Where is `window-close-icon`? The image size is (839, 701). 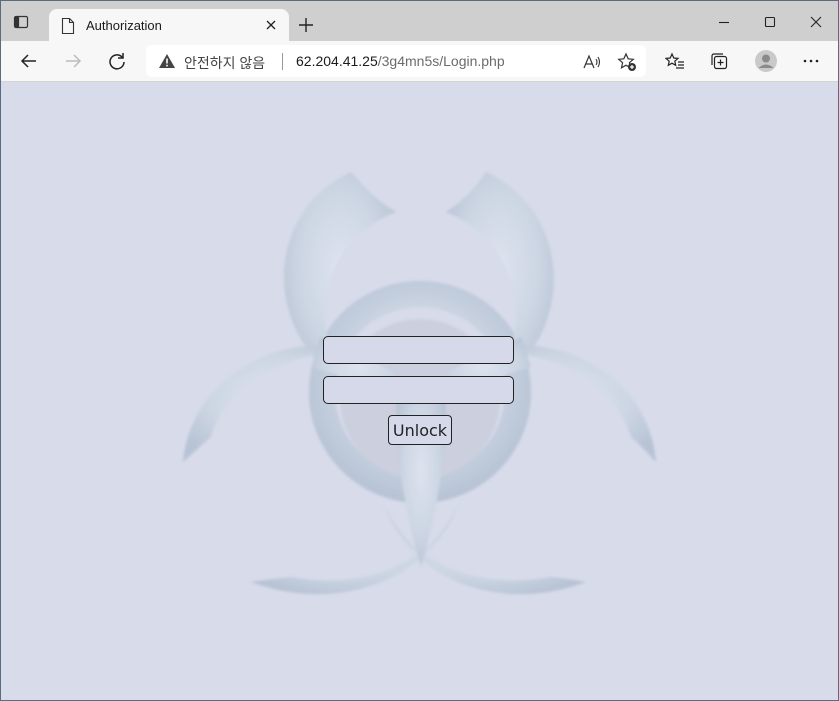 window-close-icon is located at coordinates (816, 22).